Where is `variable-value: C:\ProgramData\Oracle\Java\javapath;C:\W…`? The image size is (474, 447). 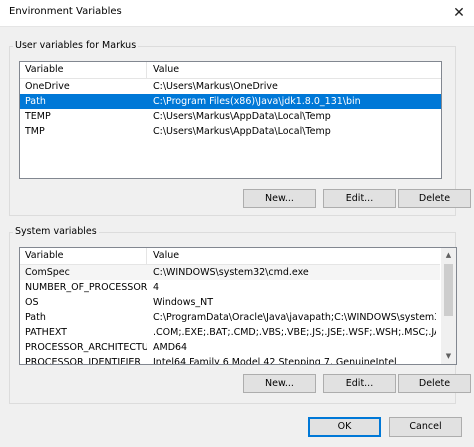
variable-value: C:\ProgramData\Oracle\Java\javapath;C:\W… is located at coordinates (294, 317).